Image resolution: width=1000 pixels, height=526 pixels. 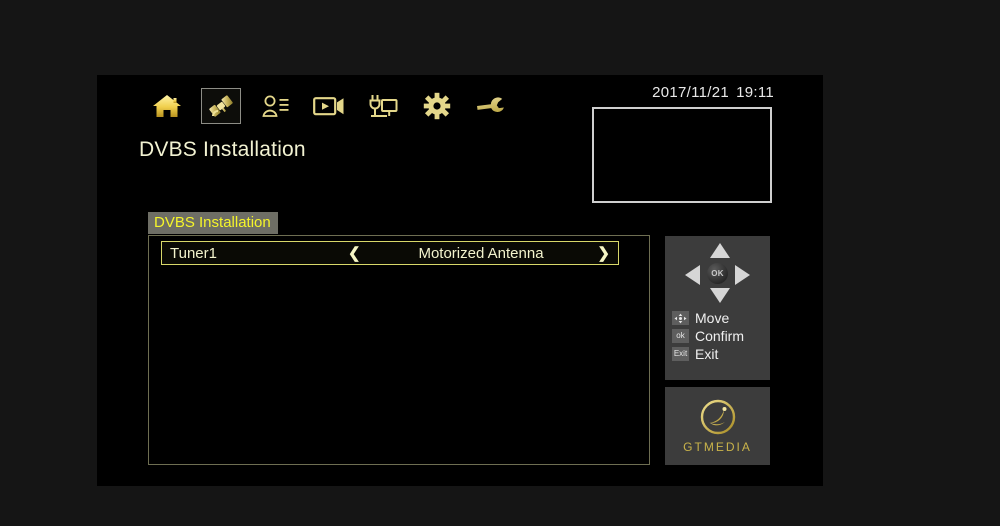 What do you see at coordinates (717, 447) in the screenshot?
I see `brand-name: GTMEDIA` at bounding box center [717, 447].